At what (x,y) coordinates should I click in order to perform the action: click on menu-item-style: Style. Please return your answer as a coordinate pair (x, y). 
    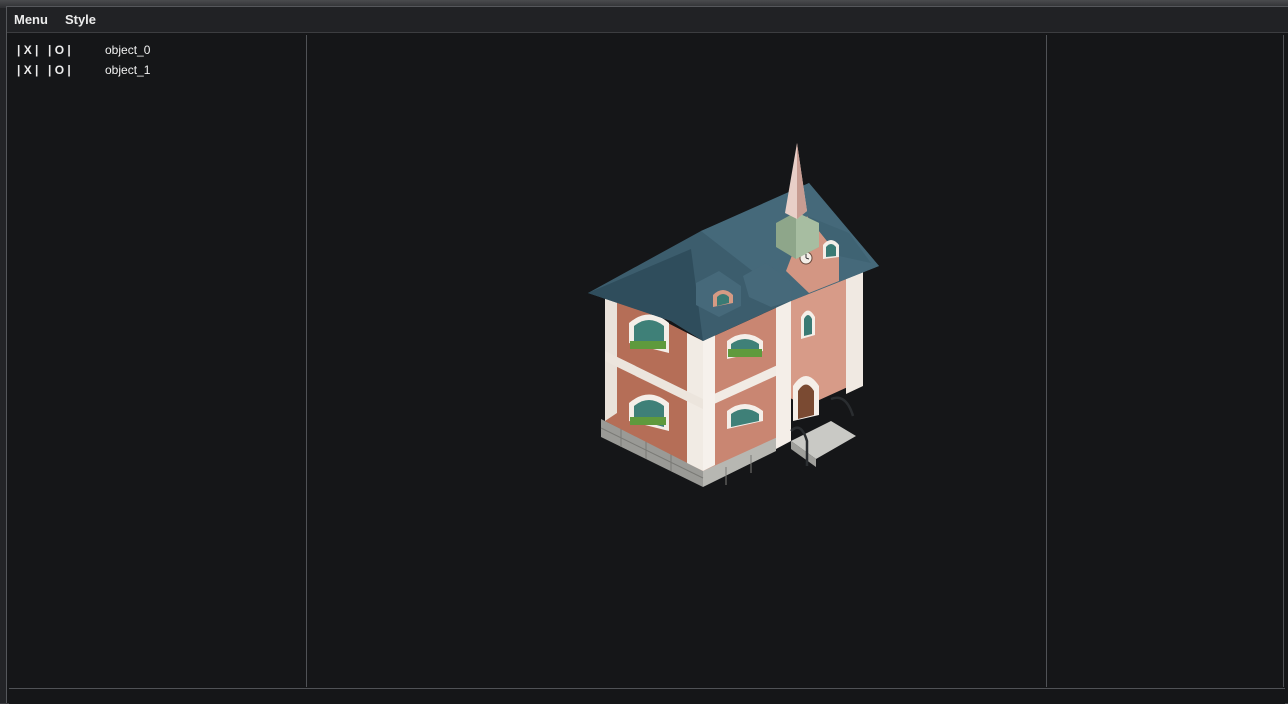
    Looking at the image, I should click on (80, 20).